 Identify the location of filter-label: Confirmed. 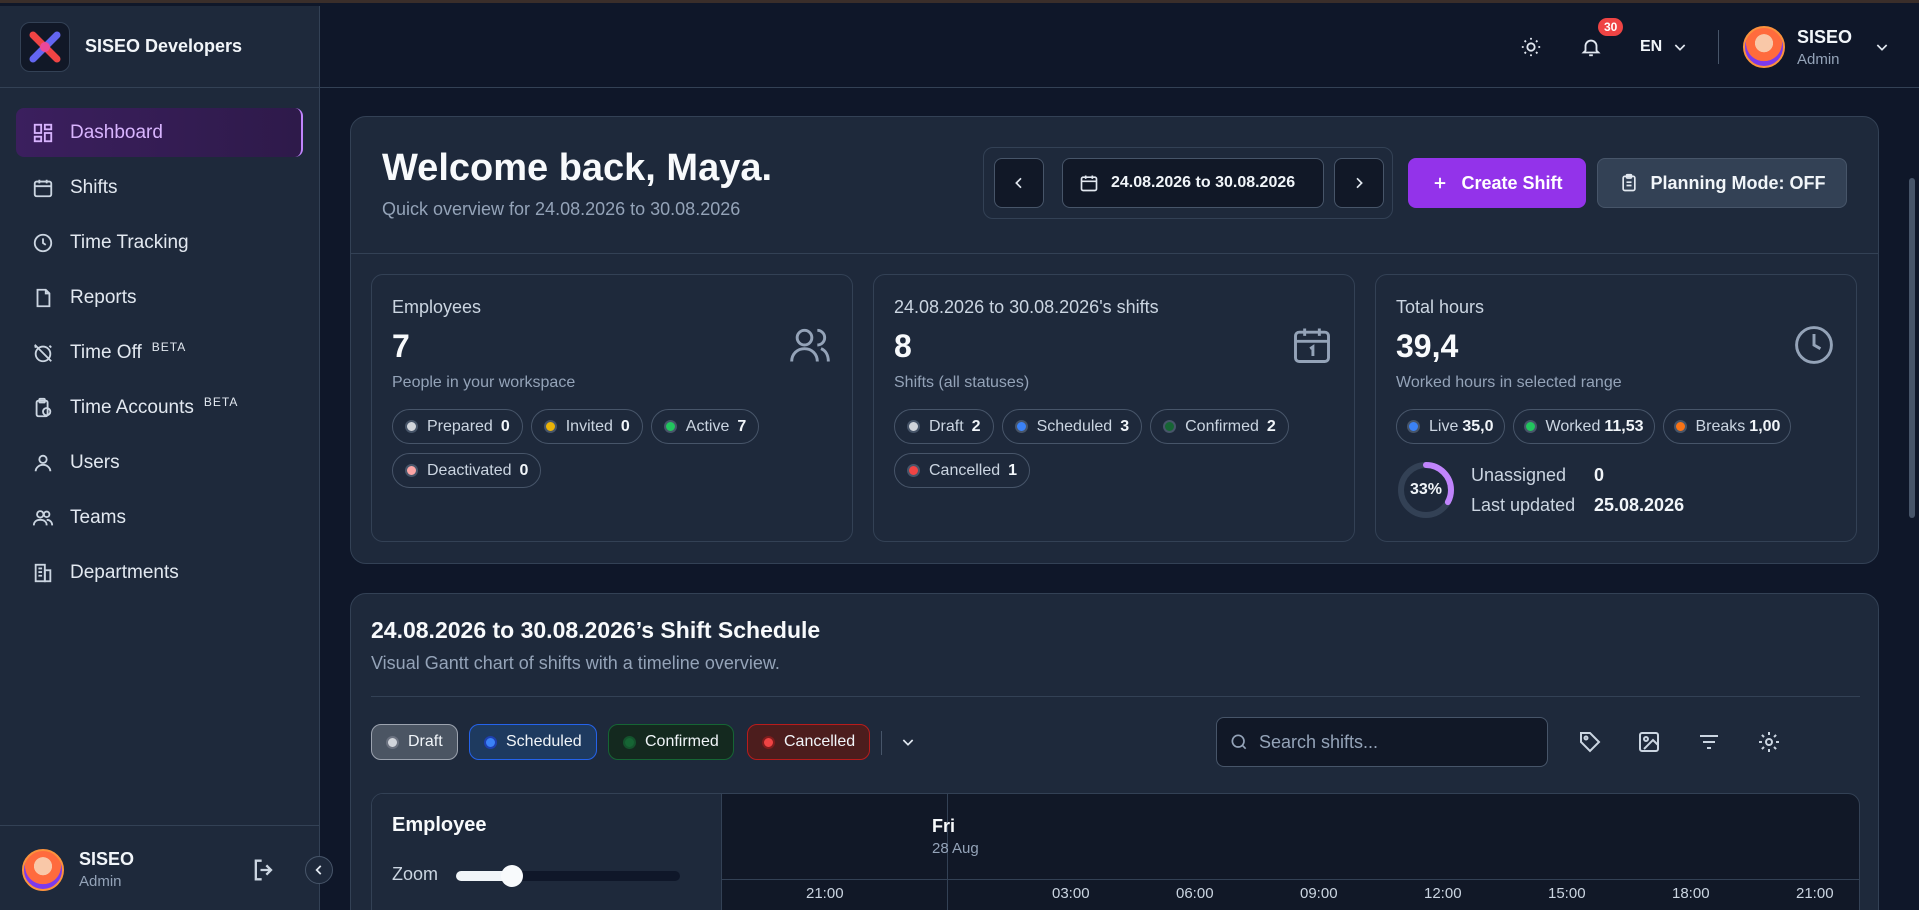
(682, 741).